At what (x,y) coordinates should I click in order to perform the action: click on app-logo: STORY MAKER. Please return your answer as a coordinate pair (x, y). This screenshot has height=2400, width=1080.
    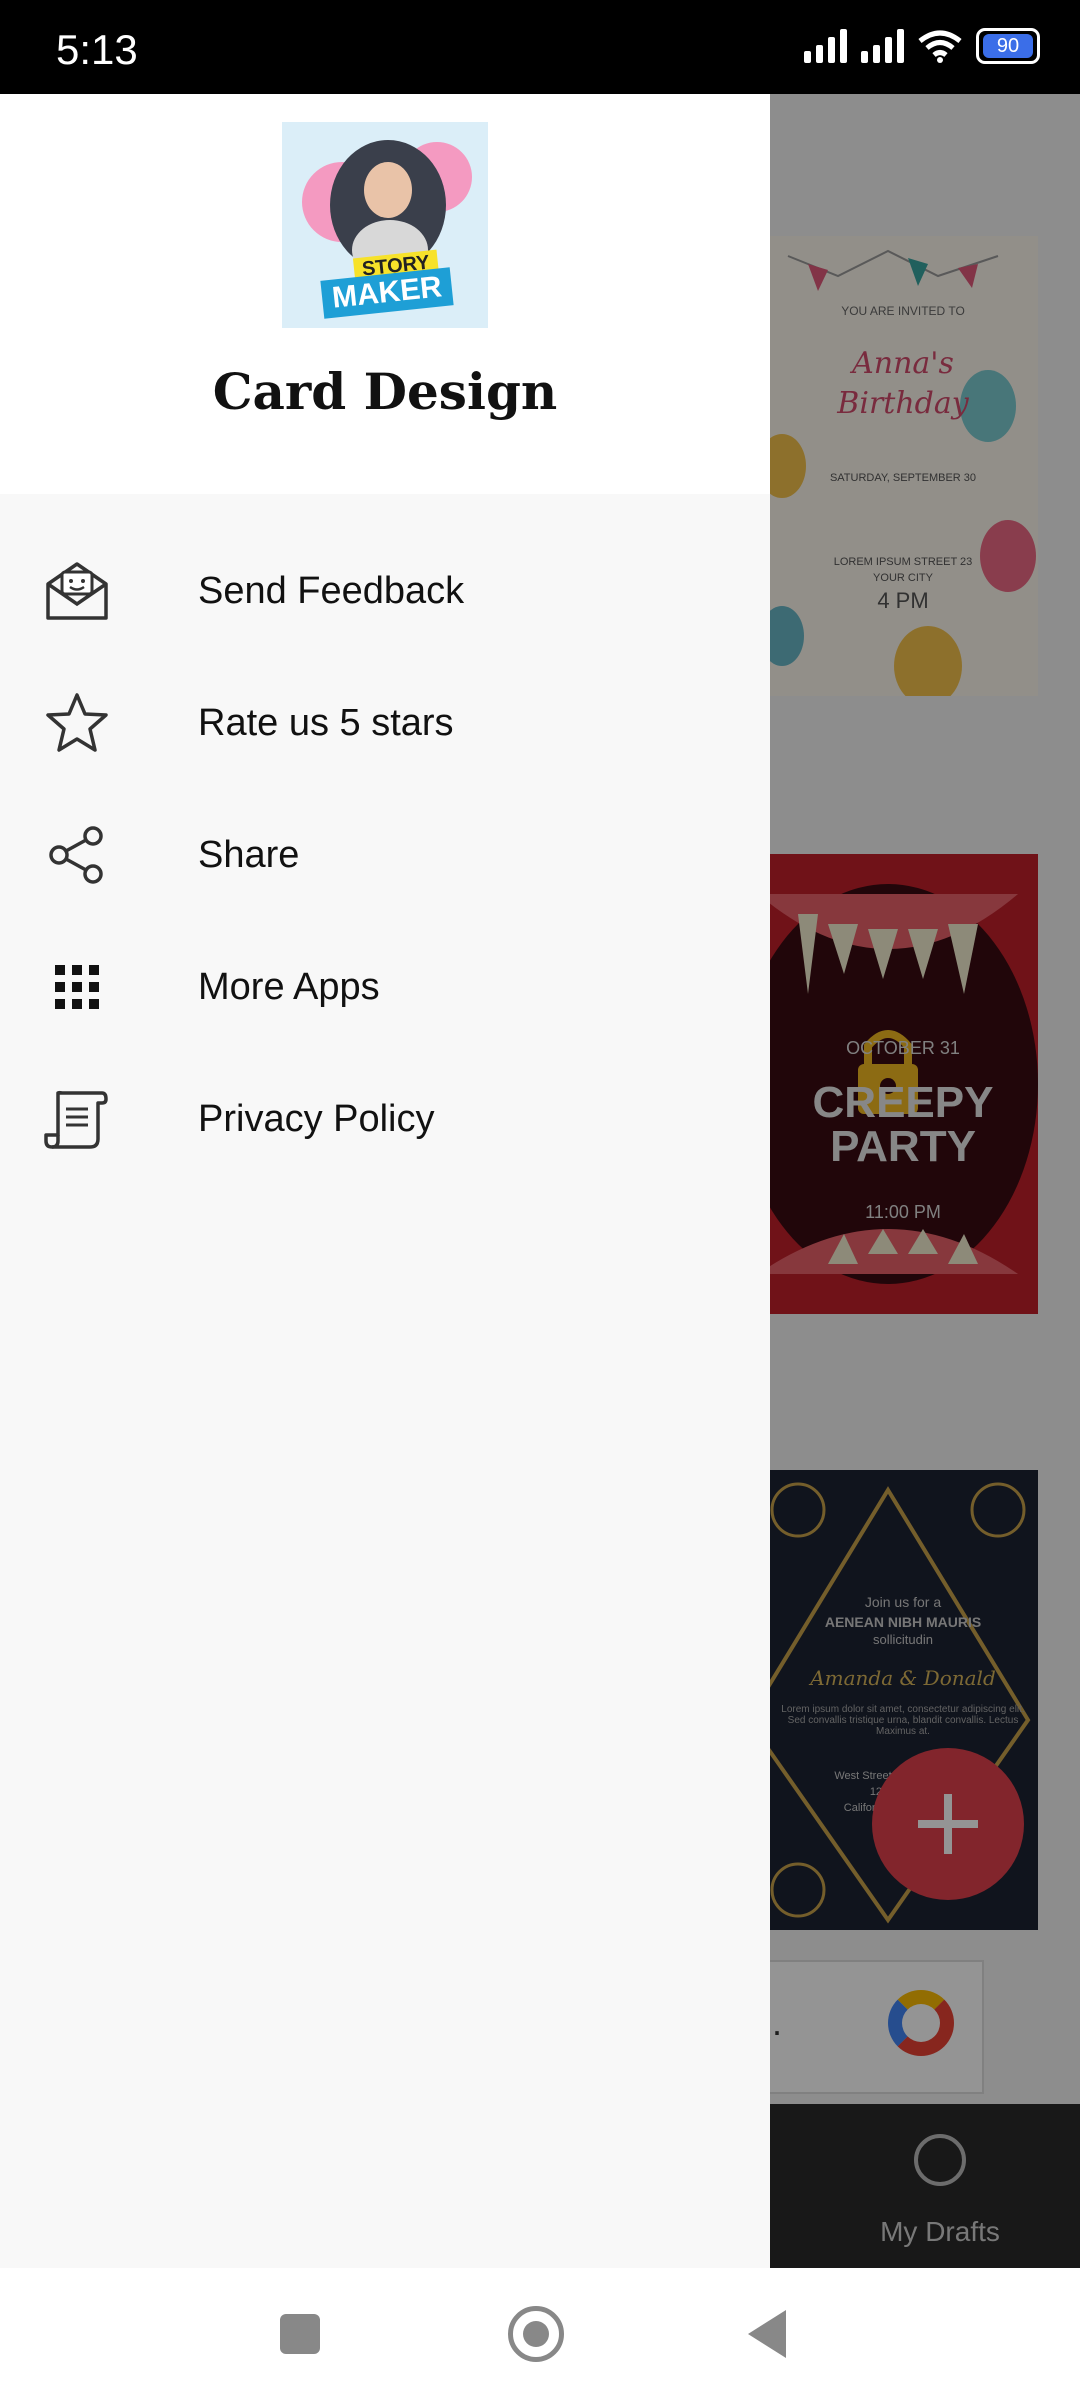
    Looking at the image, I should click on (385, 225).